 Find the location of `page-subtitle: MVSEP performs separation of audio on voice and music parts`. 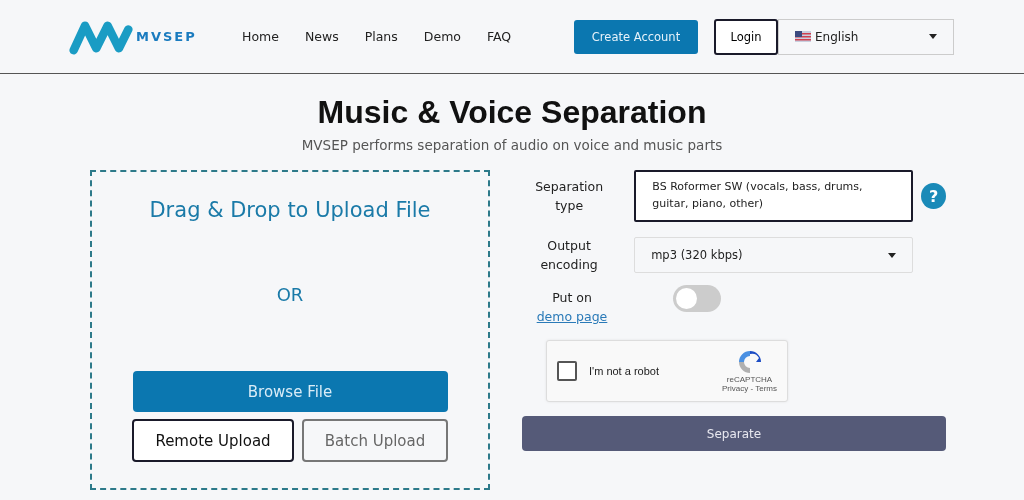

page-subtitle: MVSEP performs separation of audio on voice and music parts is located at coordinates (512, 145).